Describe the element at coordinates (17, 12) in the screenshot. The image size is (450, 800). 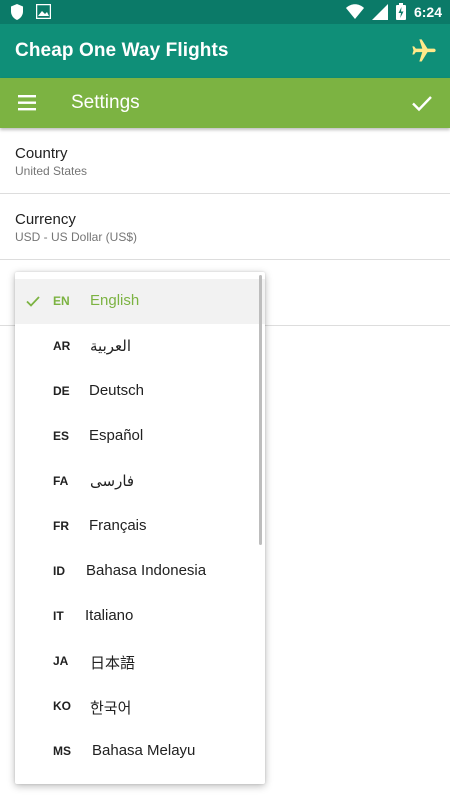
I see `shield-icon` at that location.